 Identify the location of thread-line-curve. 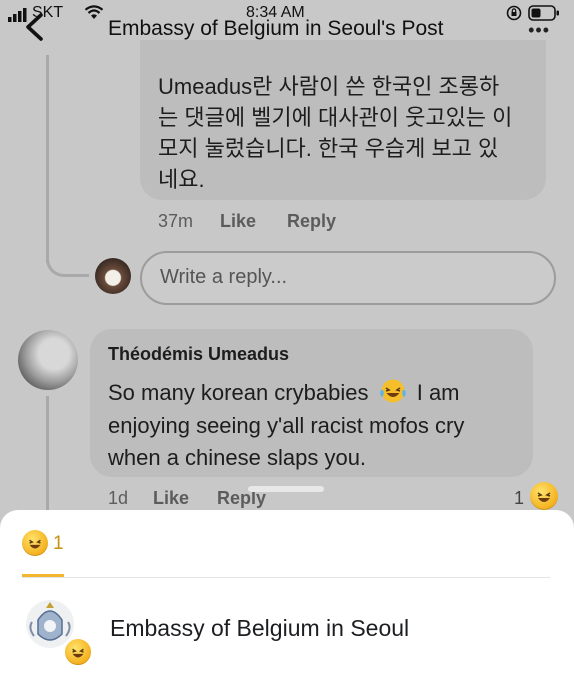
(67, 258).